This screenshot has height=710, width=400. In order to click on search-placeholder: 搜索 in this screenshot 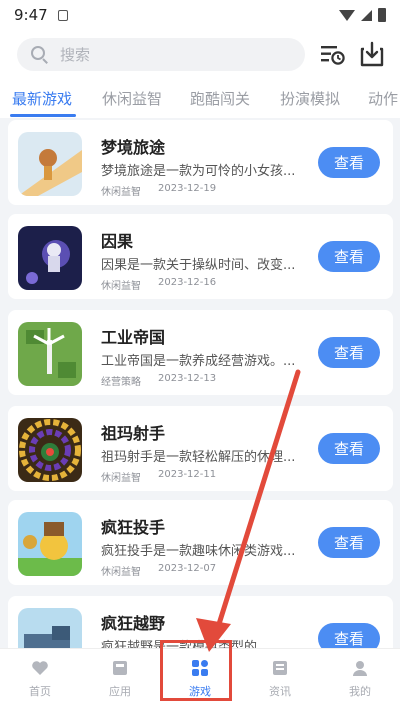, I will do `click(75, 55)`.